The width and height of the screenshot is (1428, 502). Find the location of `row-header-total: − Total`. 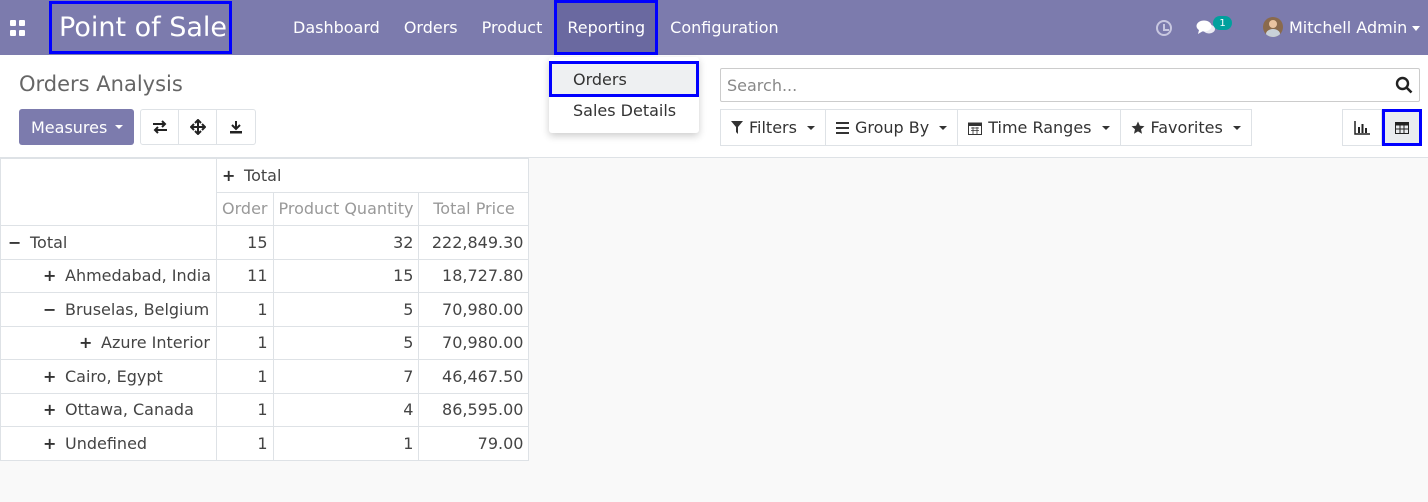

row-header-total: − Total is located at coordinates (109, 242).